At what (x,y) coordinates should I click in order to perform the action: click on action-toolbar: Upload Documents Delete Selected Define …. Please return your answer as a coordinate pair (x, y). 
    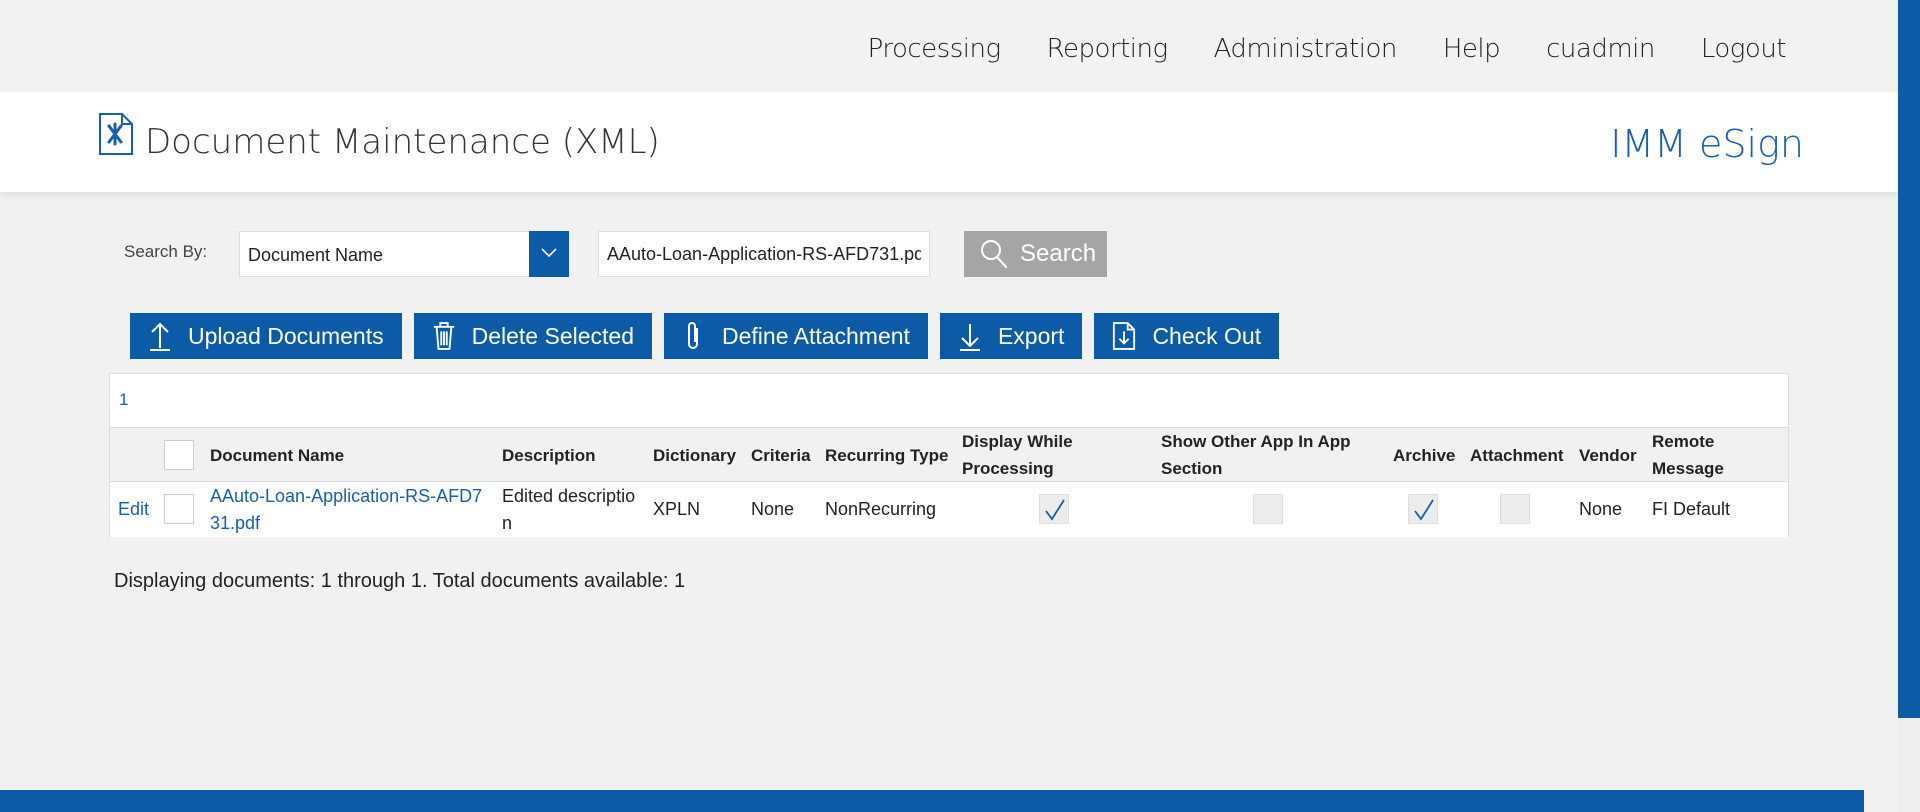
    Looking at the image, I should click on (705, 336).